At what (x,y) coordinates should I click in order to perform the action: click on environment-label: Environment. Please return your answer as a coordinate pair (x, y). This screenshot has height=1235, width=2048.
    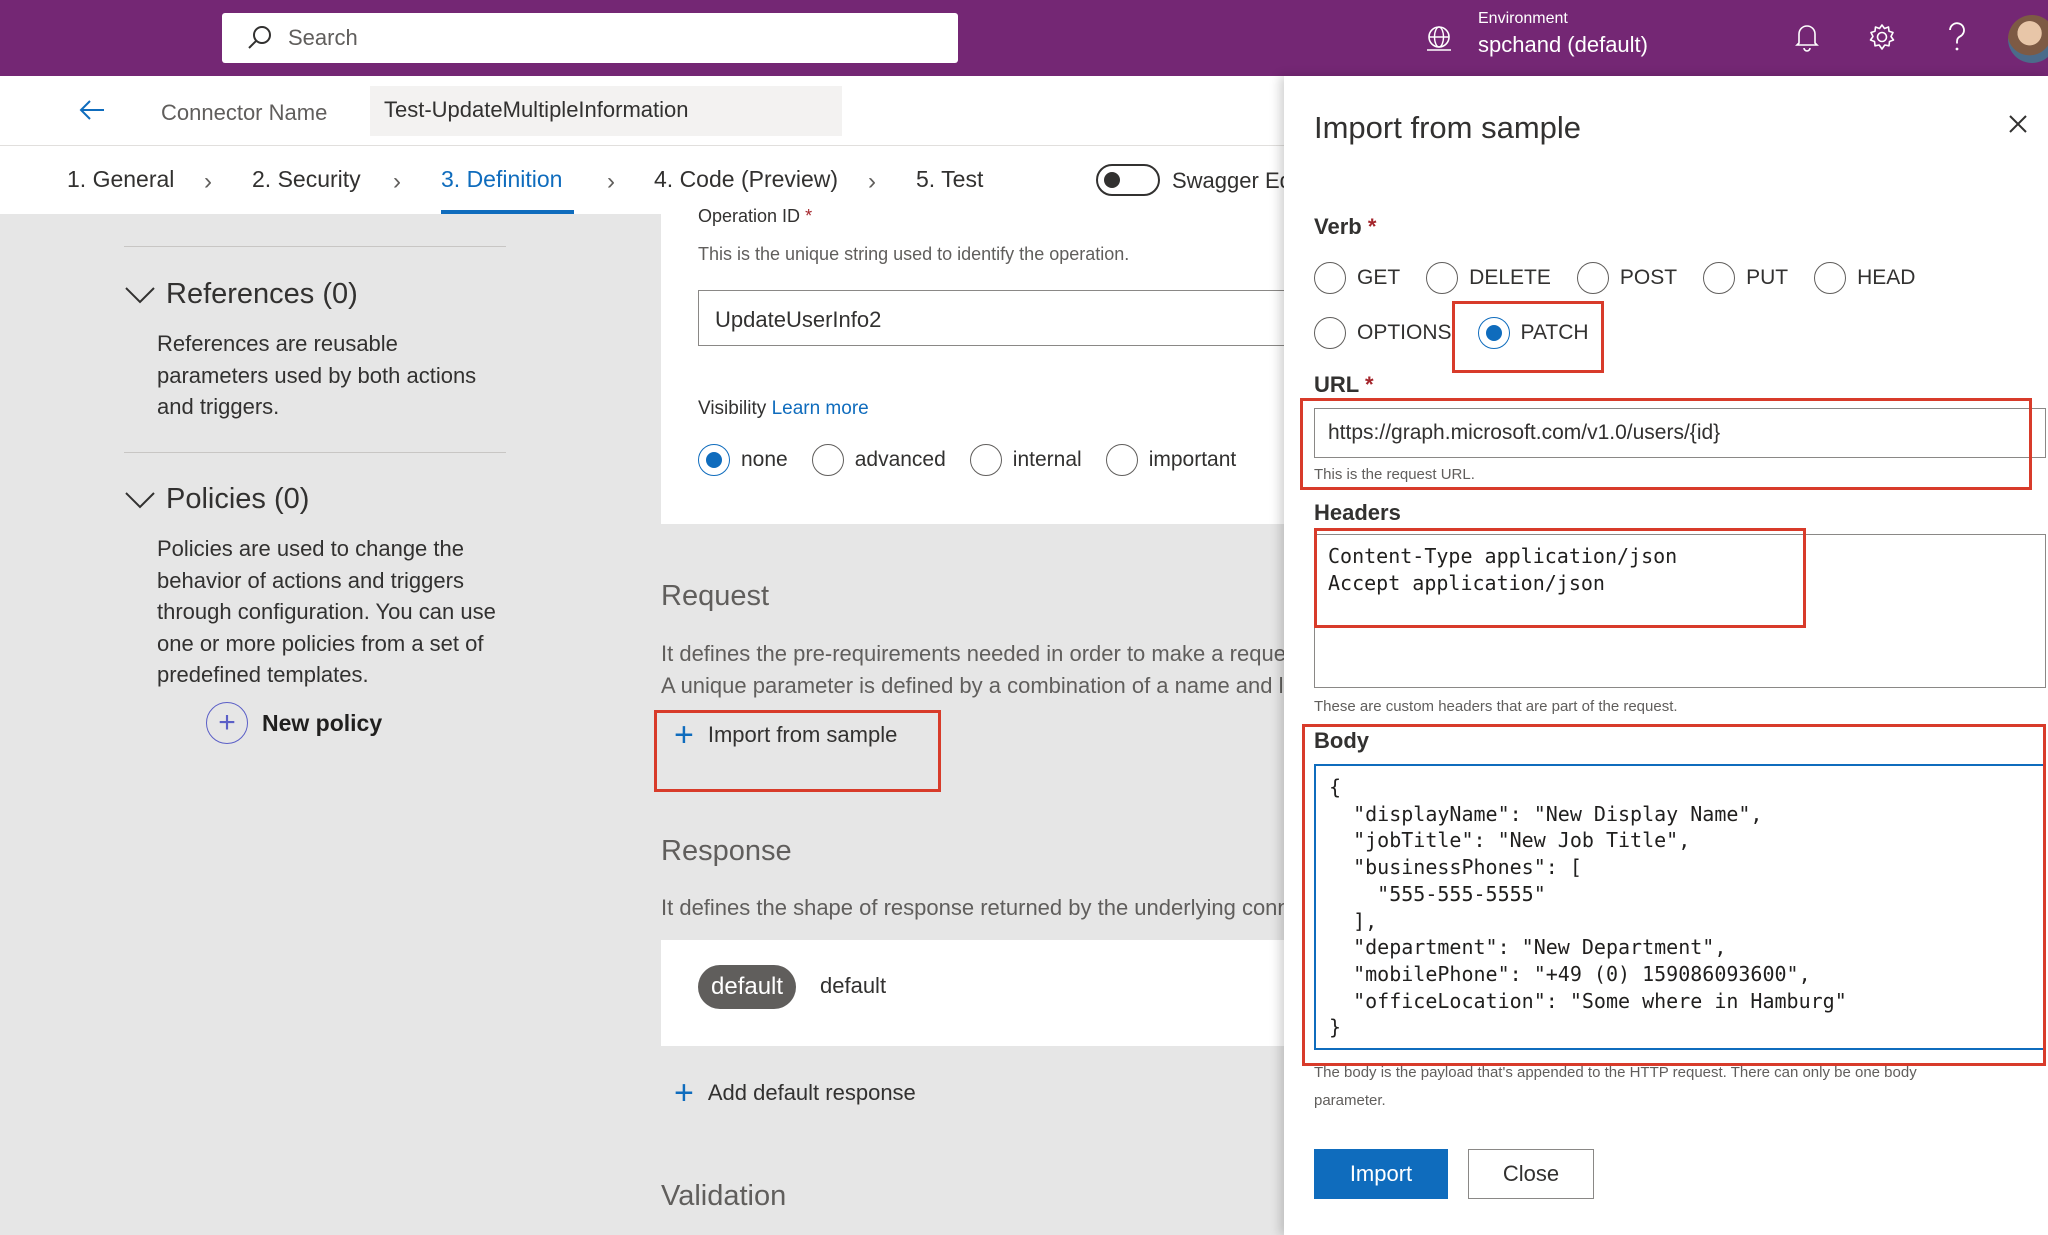
    Looking at the image, I should click on (1523, 18).